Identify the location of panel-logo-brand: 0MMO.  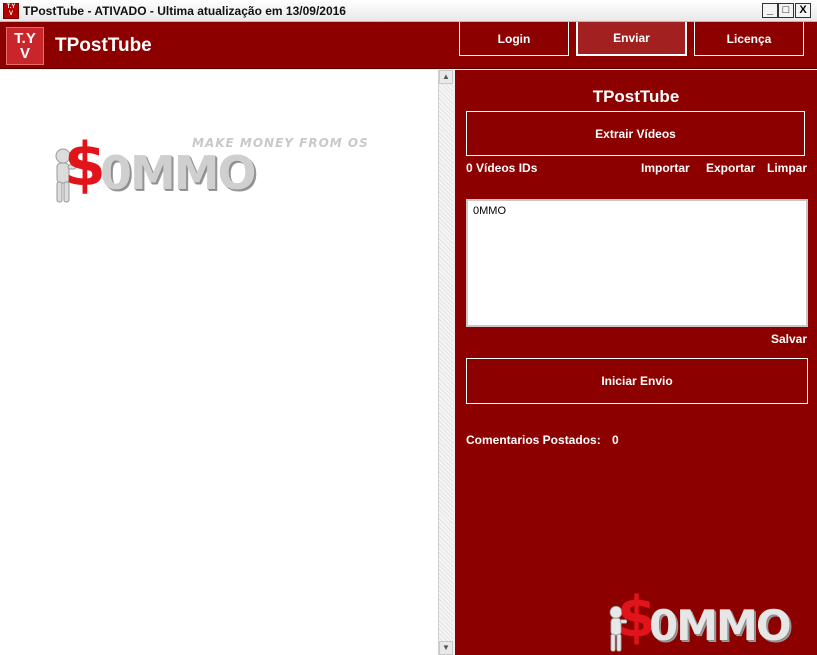
(720, 625).